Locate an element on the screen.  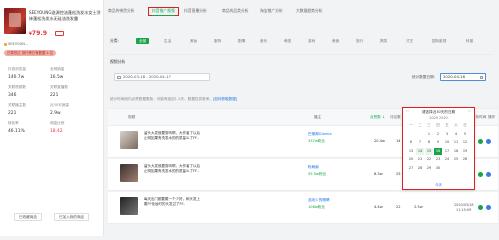
calendar-day: 2 is located at coordinates (438, 134).